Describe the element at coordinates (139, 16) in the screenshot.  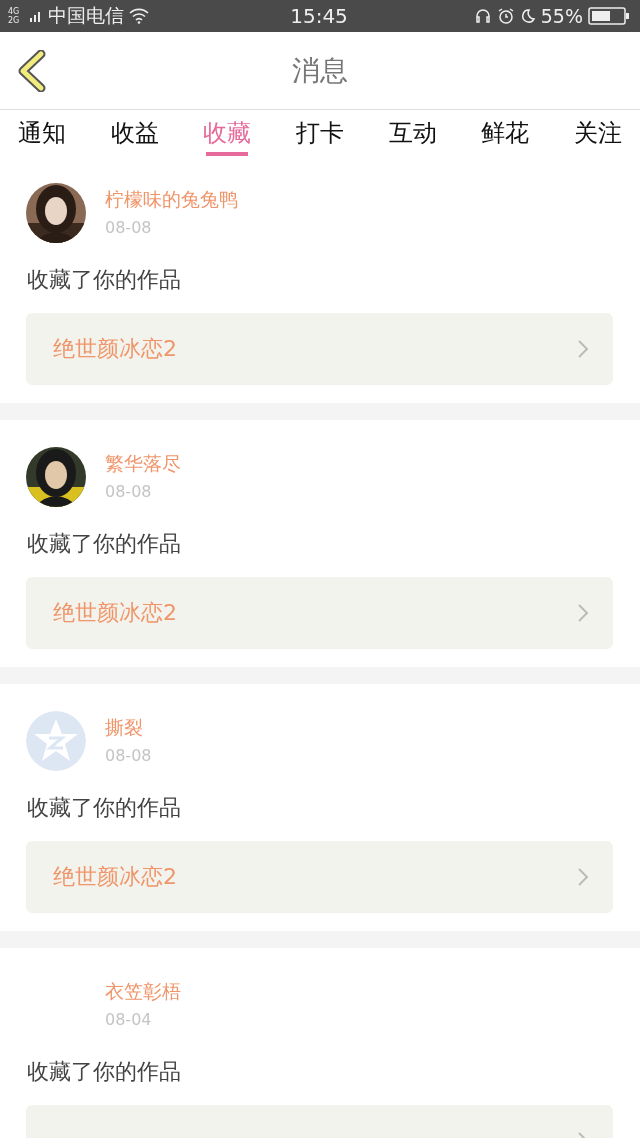
I see `wifi-icon` at that location.